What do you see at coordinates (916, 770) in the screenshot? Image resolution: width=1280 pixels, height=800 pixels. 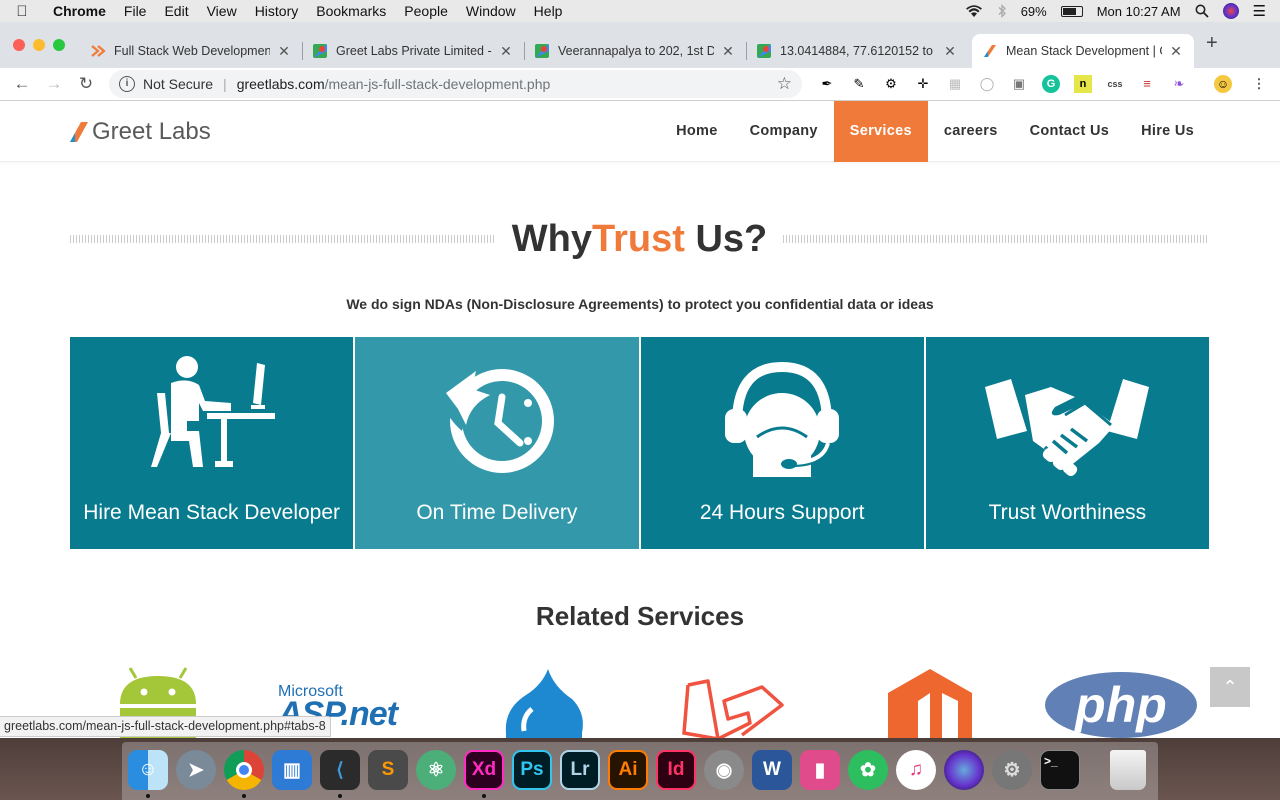 I see `itunes-icon: ♫` at bounding box center [916, 770].